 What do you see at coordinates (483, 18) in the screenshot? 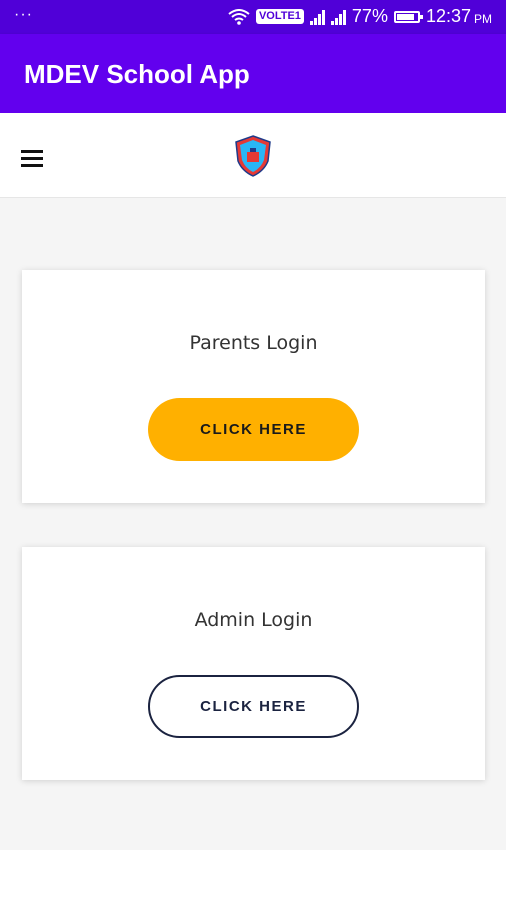
I see `status-ampm: PM` at bounding box center [483, 18].